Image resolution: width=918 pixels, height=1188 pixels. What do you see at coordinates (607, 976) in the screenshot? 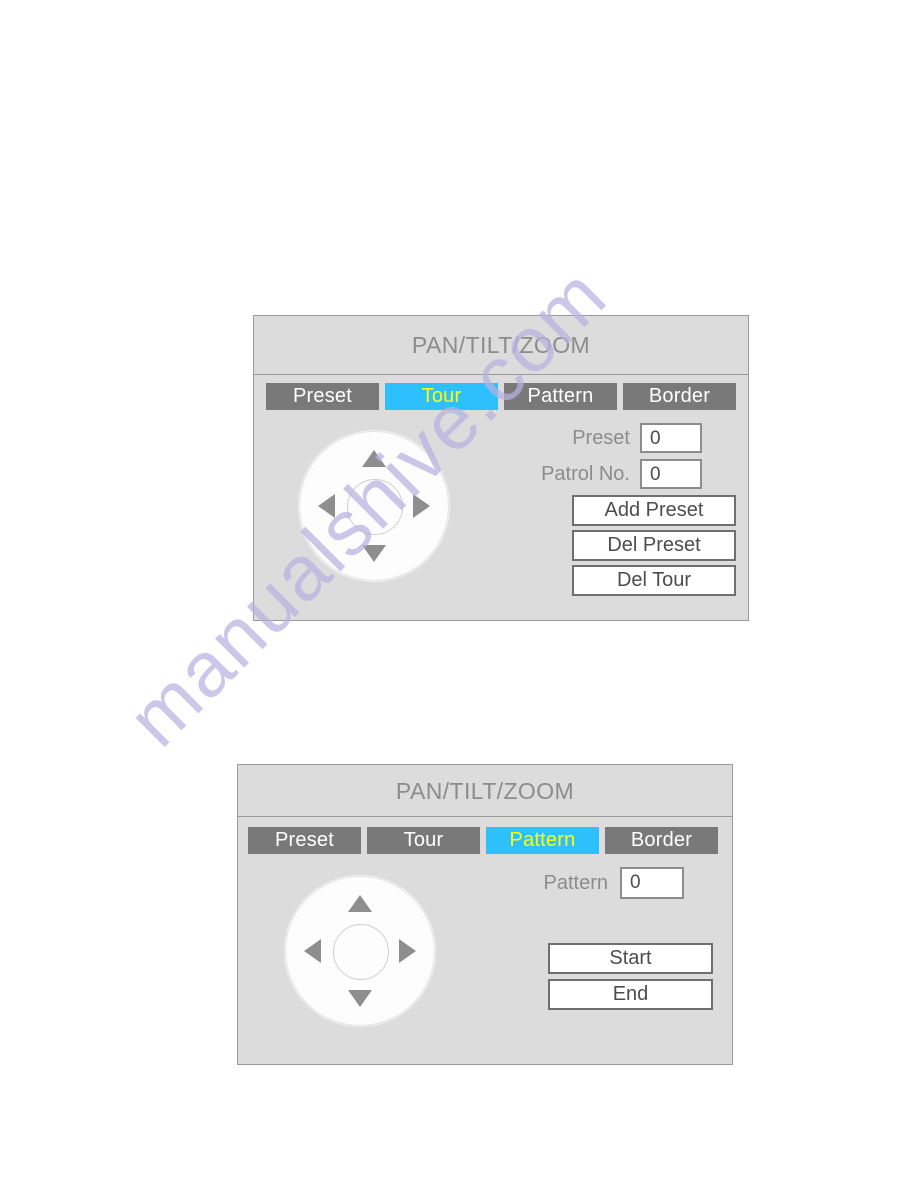
I see `button-group: Start End` at bounding box center [607, 976].